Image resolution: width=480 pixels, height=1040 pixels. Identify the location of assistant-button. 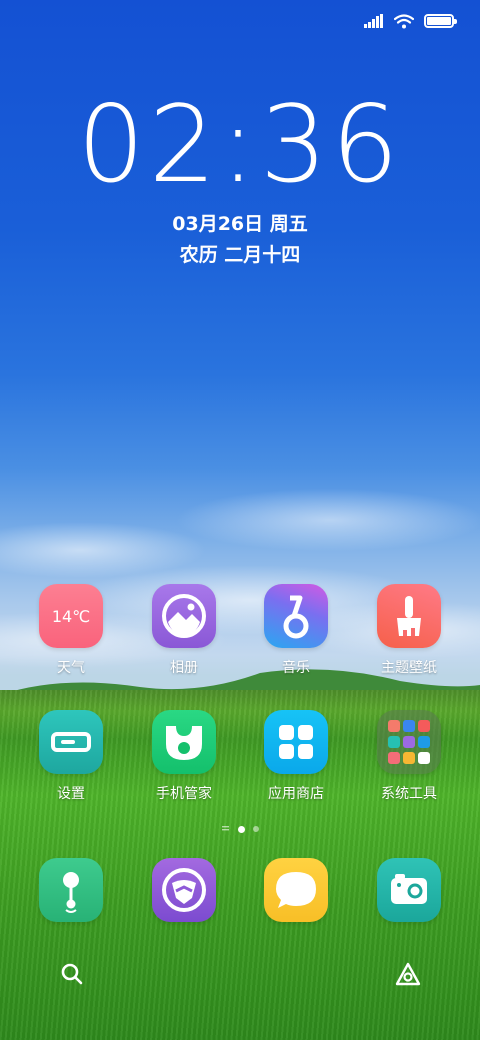
(408, 977).